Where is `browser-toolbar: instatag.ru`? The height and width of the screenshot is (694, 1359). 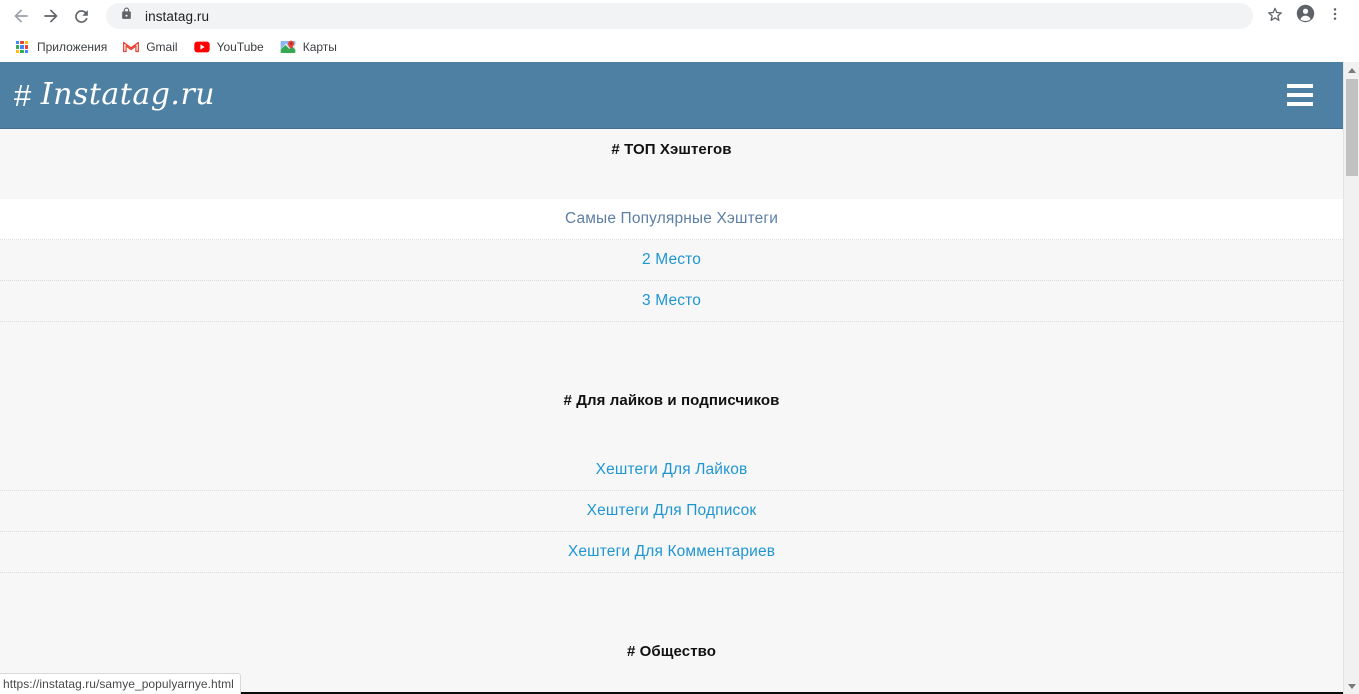 browser-toolbar: instatag.ru is located at coordinates (679, 16).